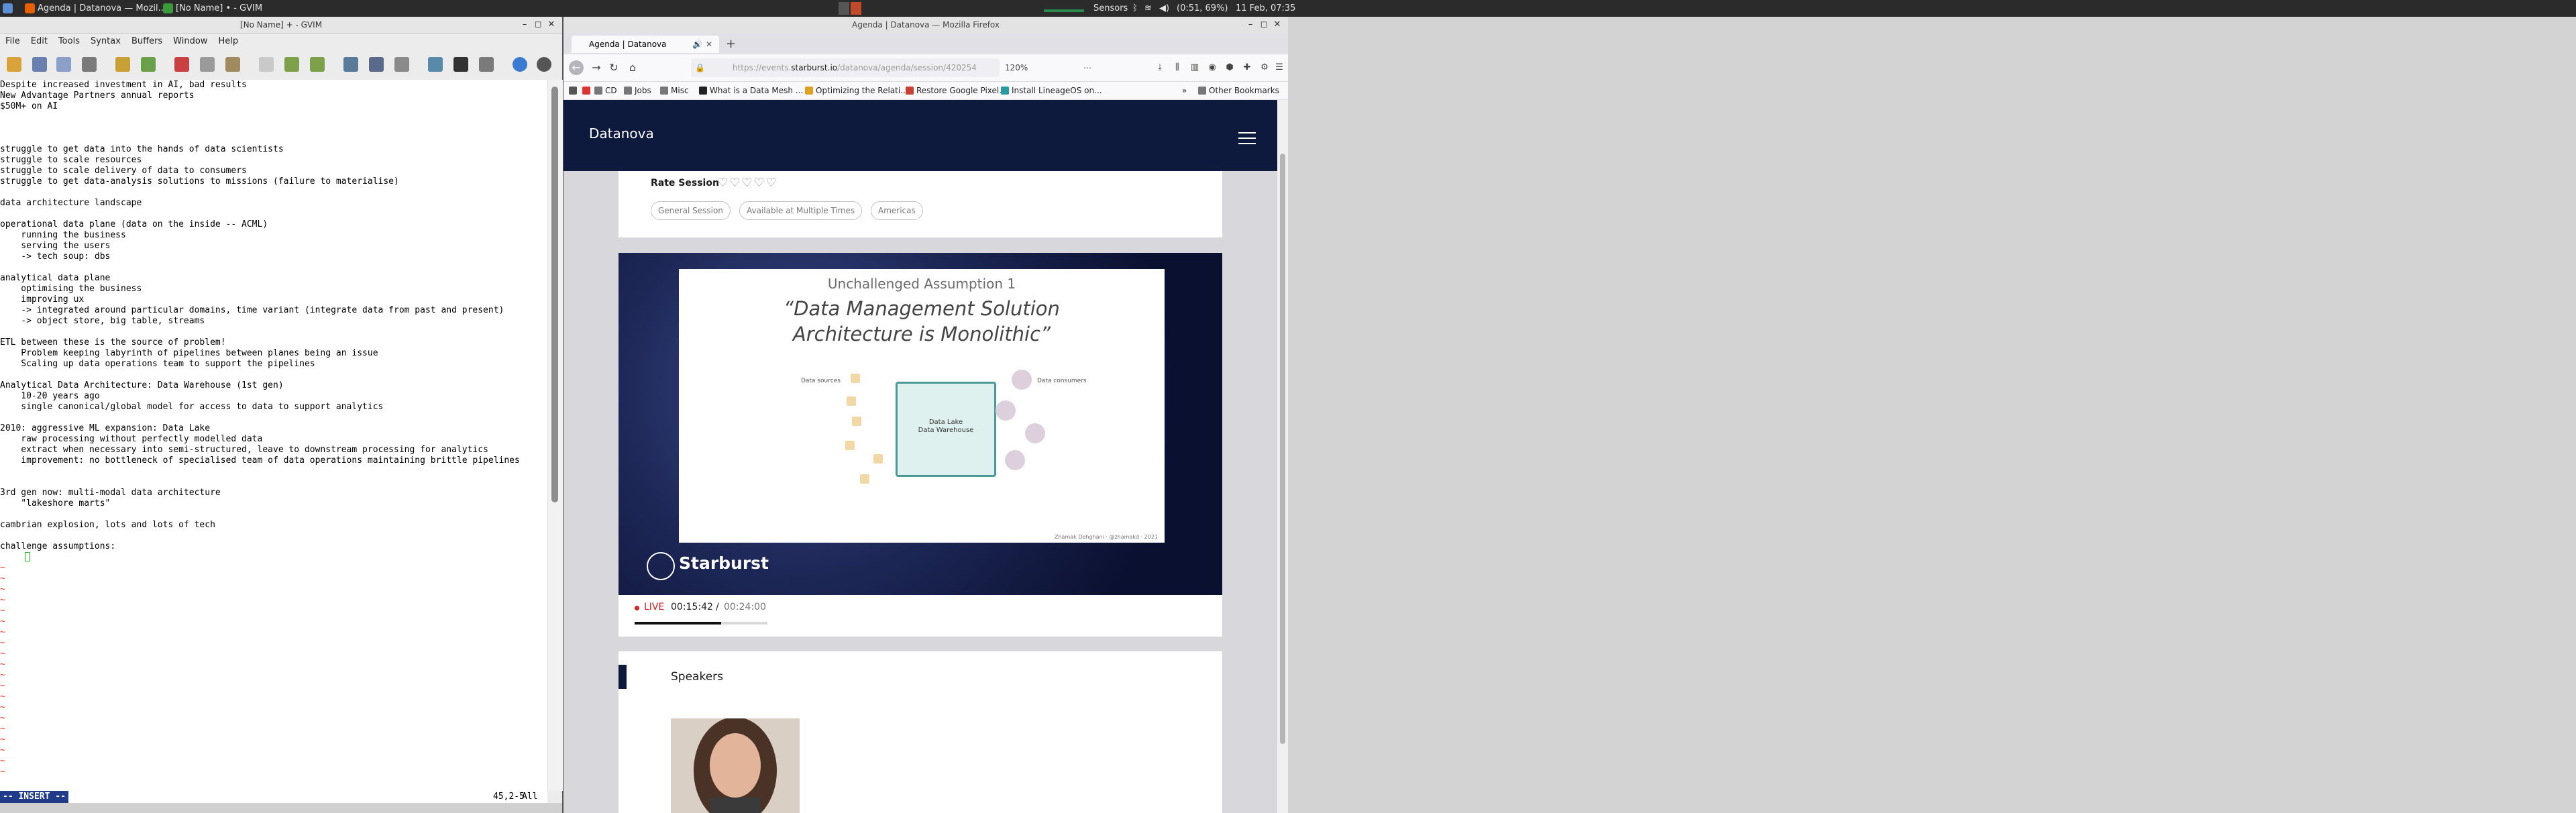 The image size is (2576, 813). What do you see at coordinates (39, 42) in the screenshot?
I see `menu-edit: Edit` at bounding box center [39, 42].